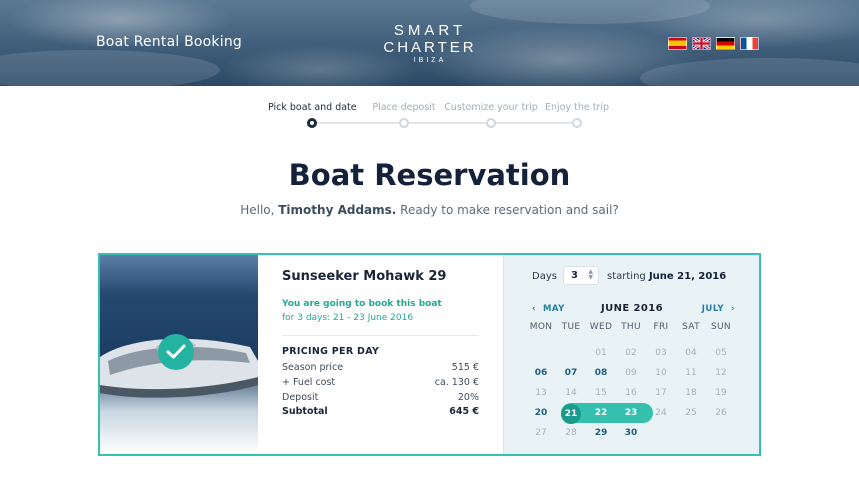 This screenshot has width=859, height=485. What do you see at coordinates (456, 382) in the screenshot?
I see `price-value: ca. 130 €` at bounding box center [456, 382].